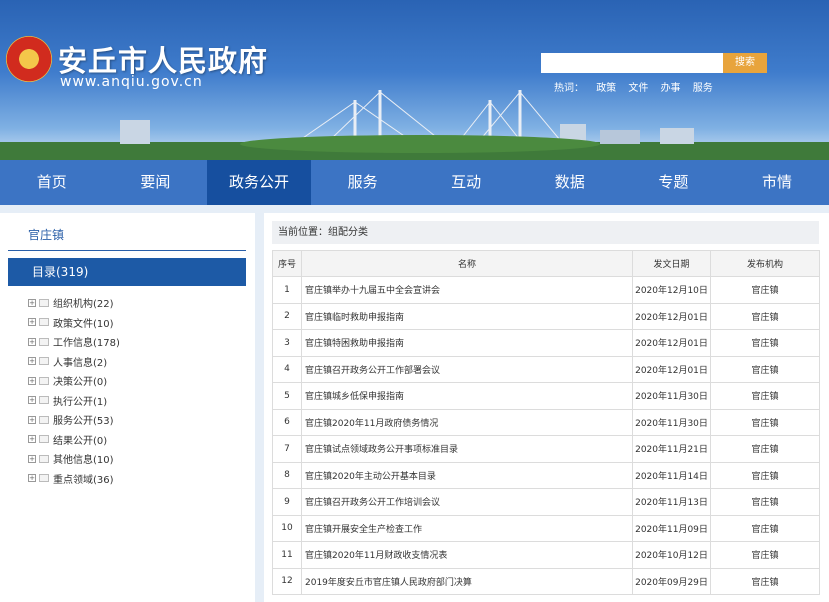  Describe the element at coordinates (570, 182) in the screenshot. I see `nav-data: 数据` at that location.